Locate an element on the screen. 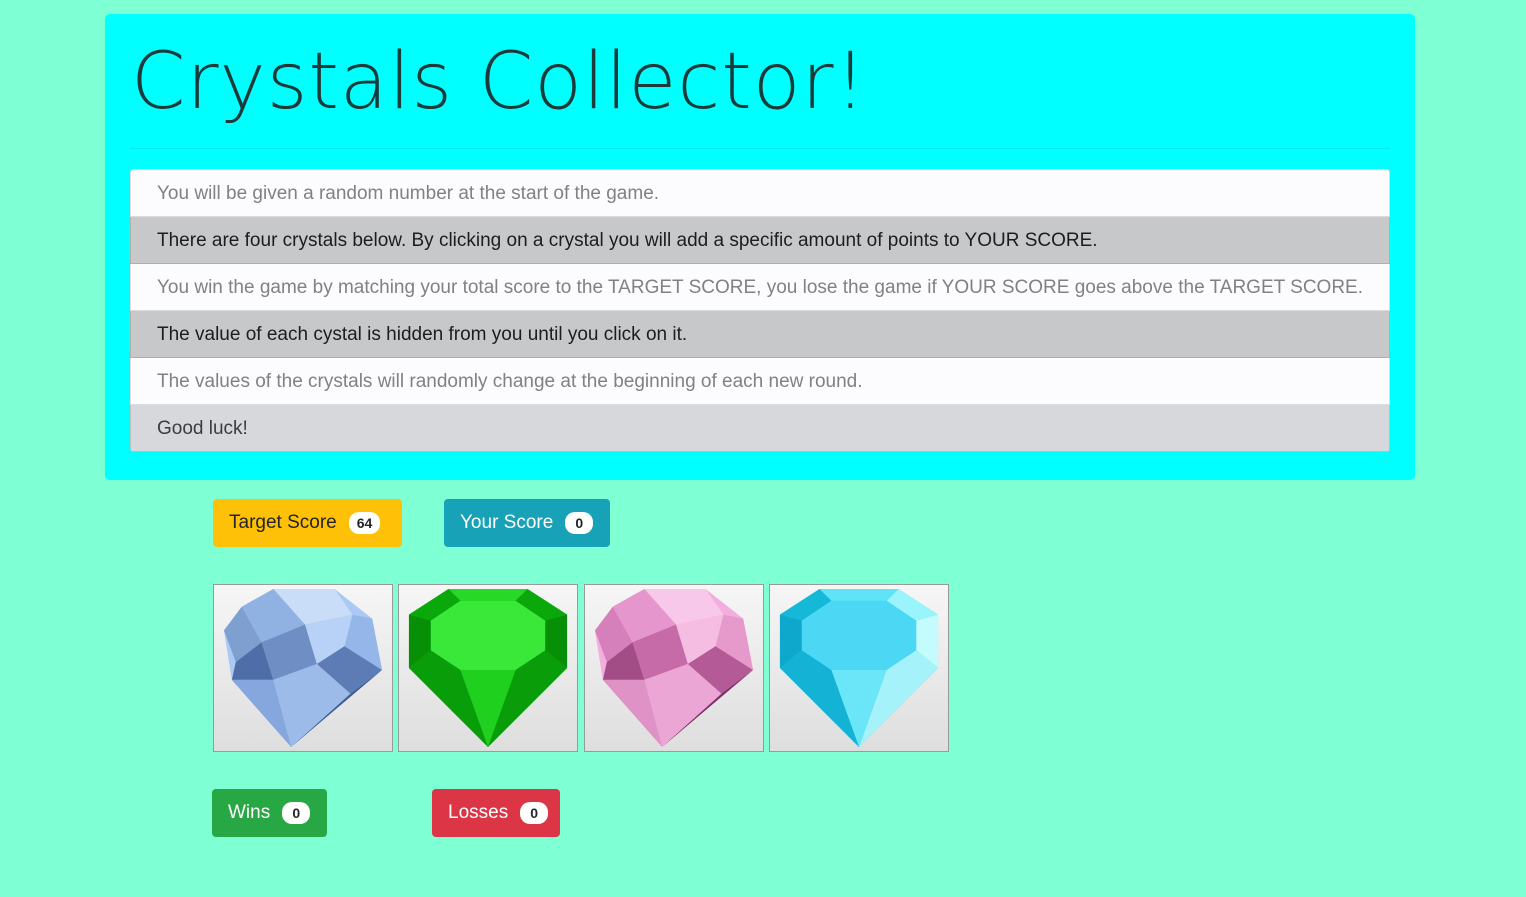 This screenshot has width=1526, height=897. cyan-crystal-icon is located at coordinates (859, 668).